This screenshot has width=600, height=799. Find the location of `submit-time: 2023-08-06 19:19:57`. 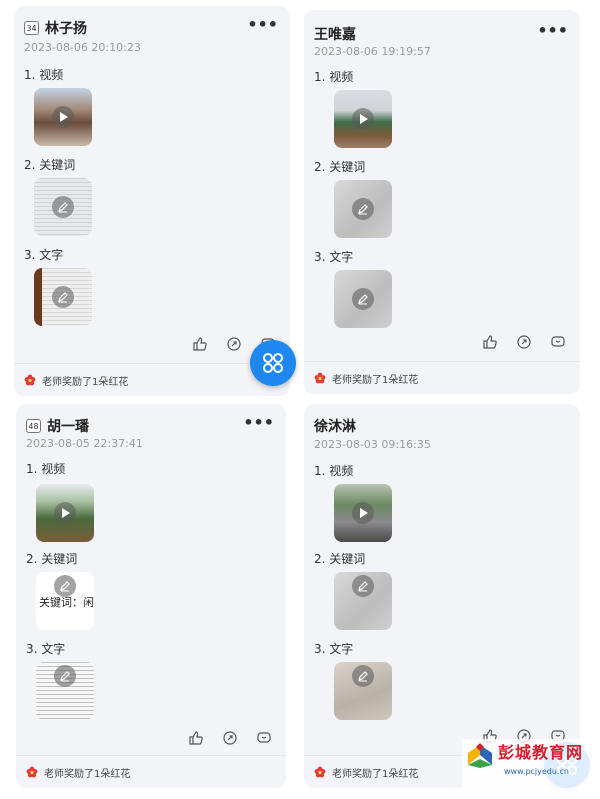

submit-time: 2023-08-06 19:19:57 is located at coordinates (372, 51).